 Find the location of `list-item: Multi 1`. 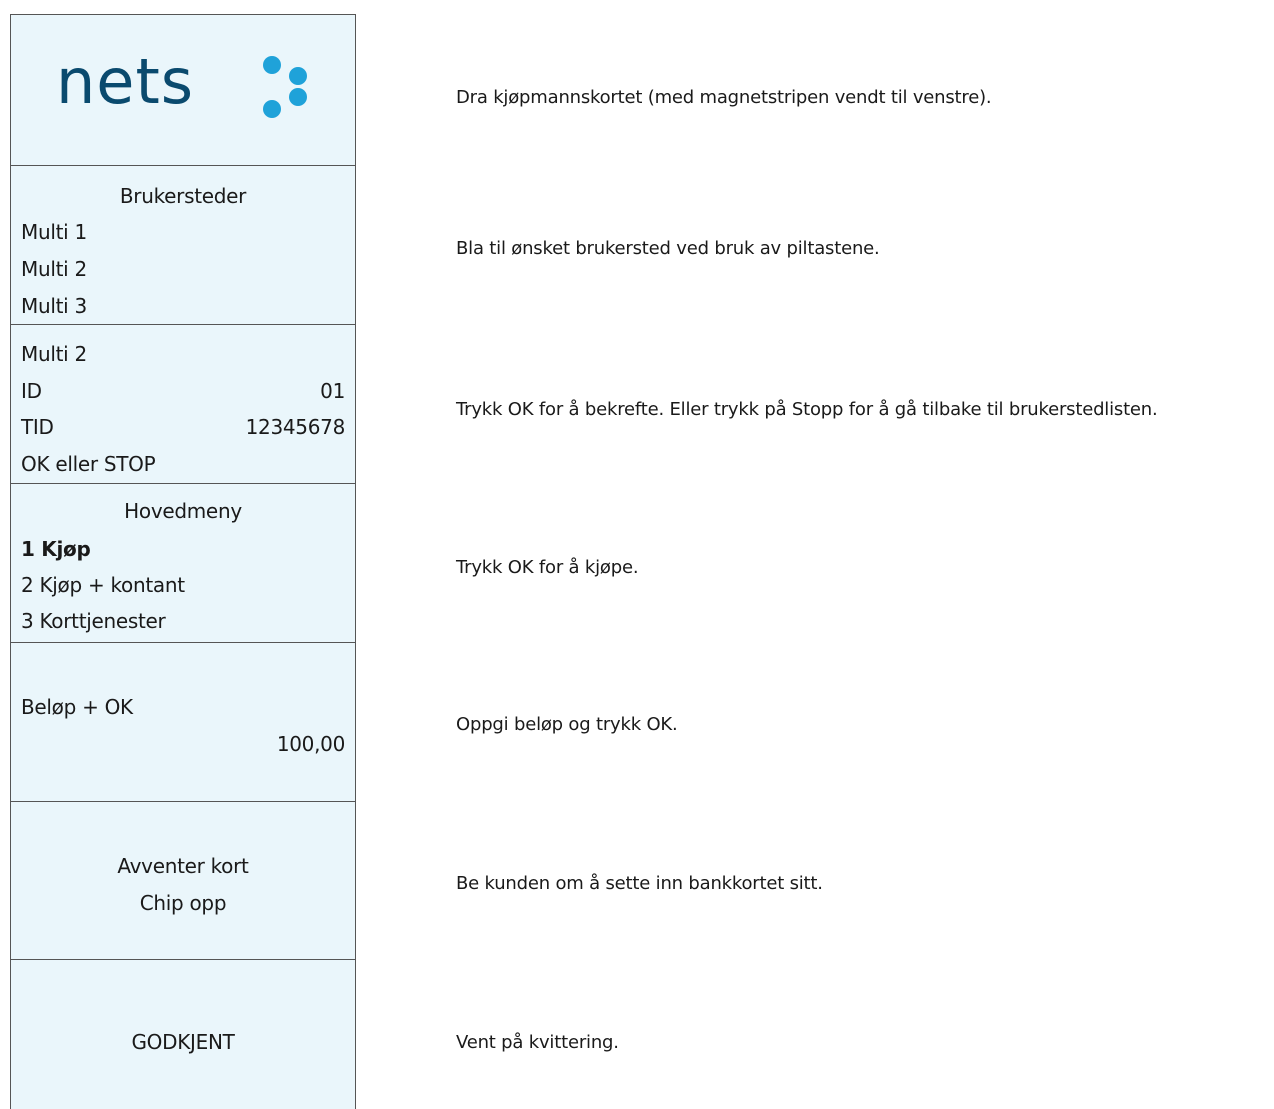

list-item: Multi 1 is located at coordinates (54, 232).